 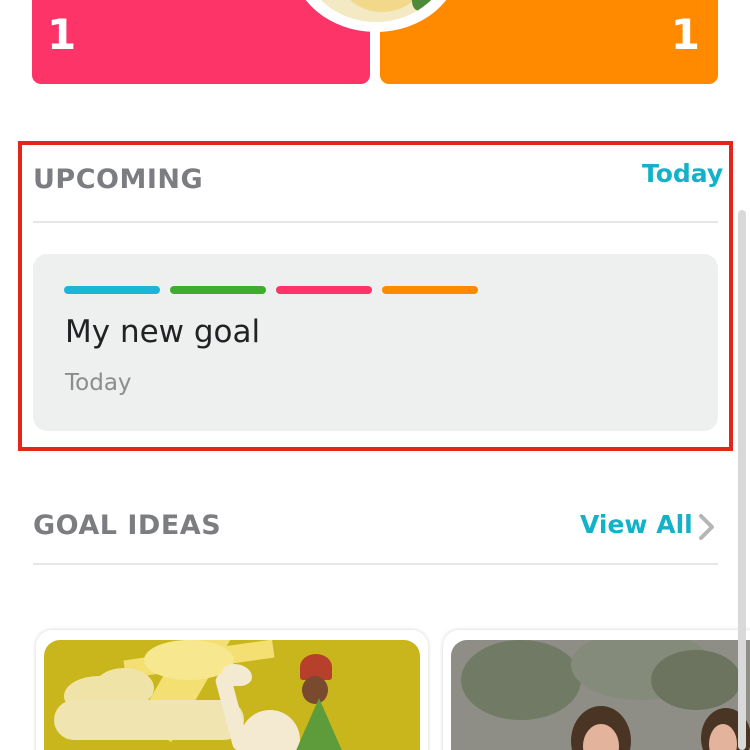 I want to click on stat-value-left: 1, so click(x=62, y=34).